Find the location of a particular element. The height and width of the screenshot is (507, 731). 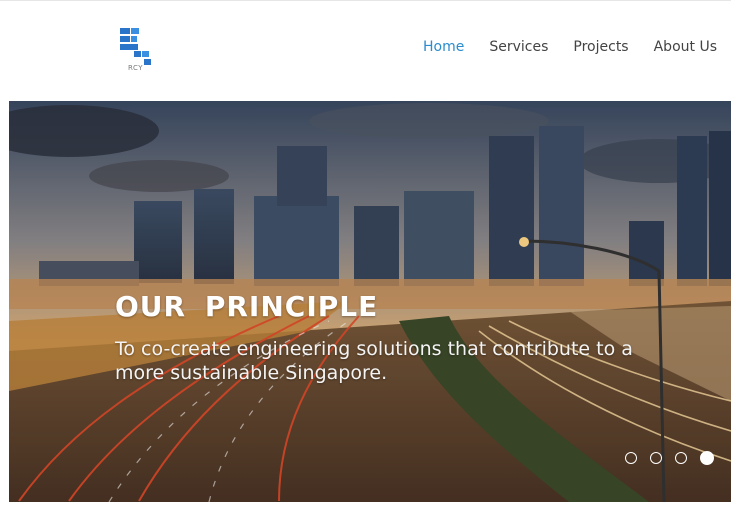

slider-dots is located at coordinates (663, 458).